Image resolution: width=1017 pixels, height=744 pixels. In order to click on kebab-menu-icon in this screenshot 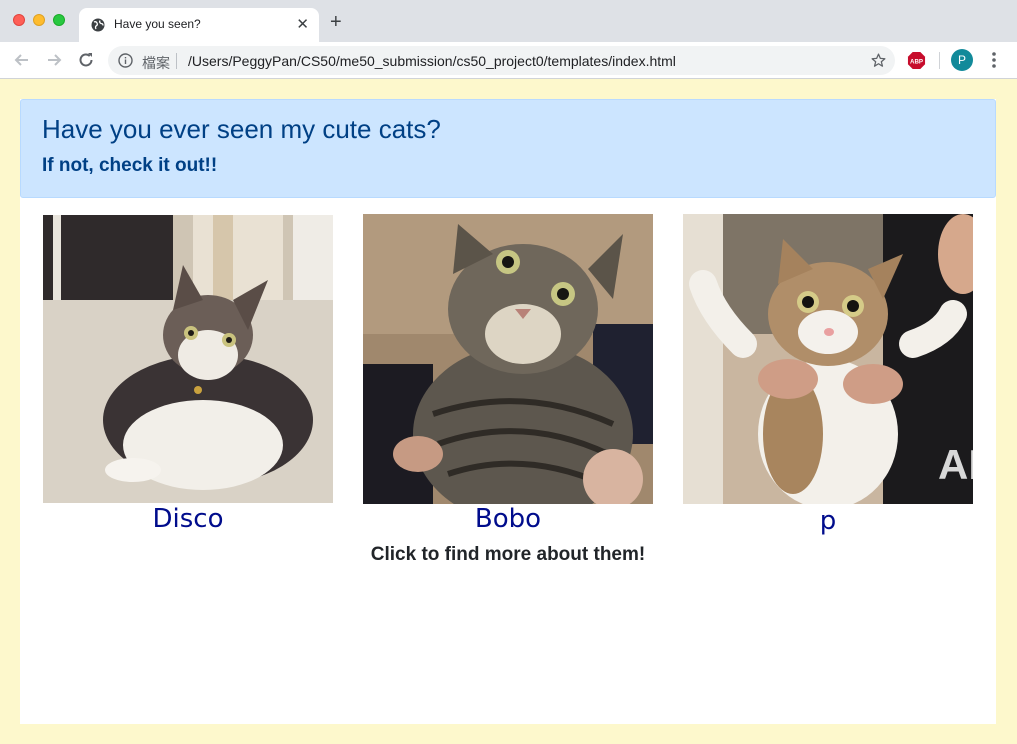, I will do `click(994, 60)`.